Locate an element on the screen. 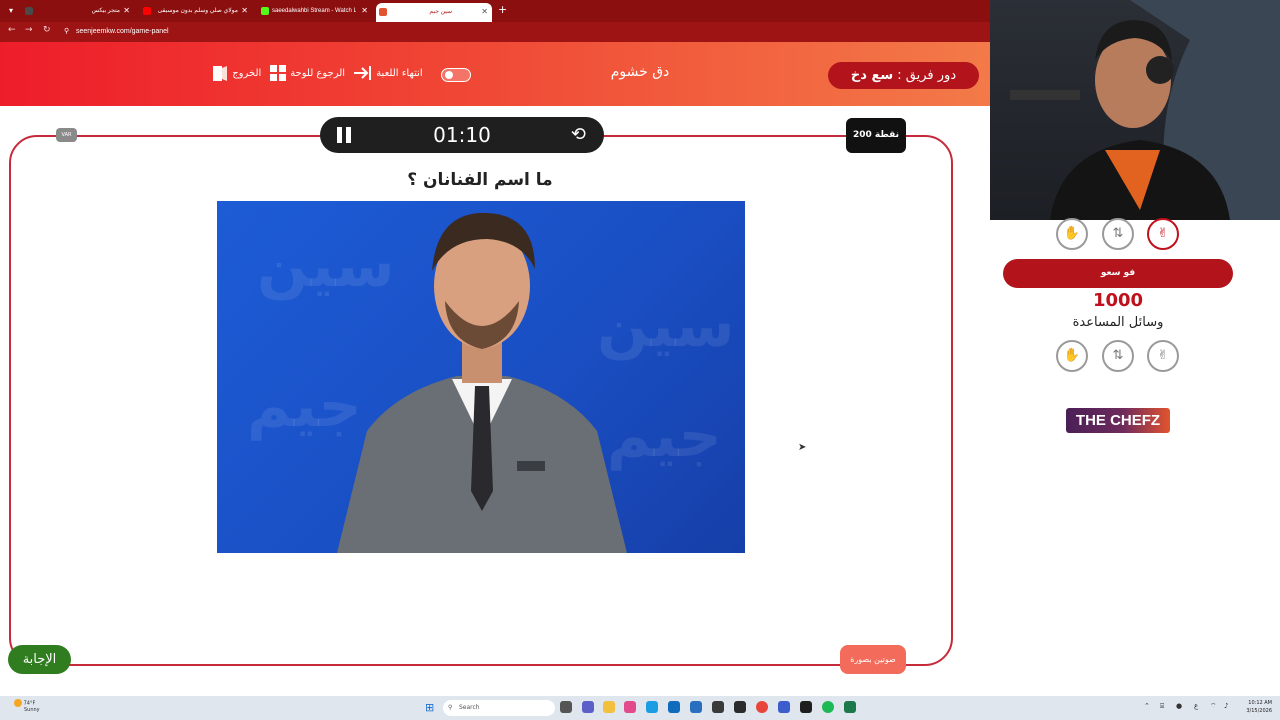 The image size is (1280, 720). reset-timer-icon: ⟲ is located at coordinates (578, 134).